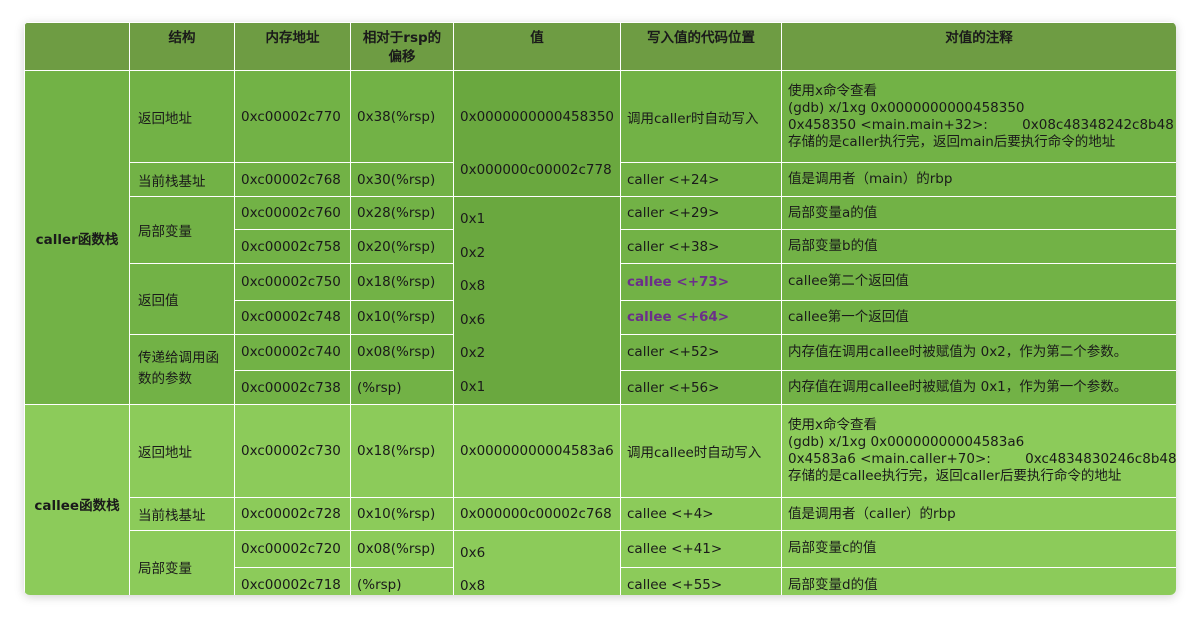  I want to click on cell-note: callee第一个返回值, so click(978, 317).